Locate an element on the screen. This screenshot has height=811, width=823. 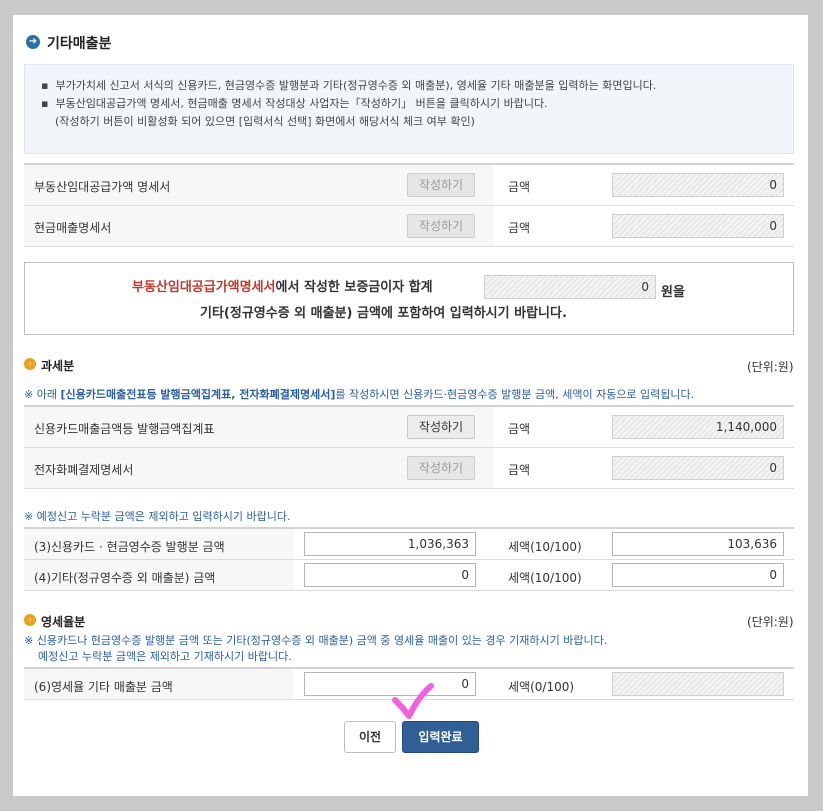
notice-line-2: 기타(정규영수증 외 매출분) 금액에 포함하여 입력하시기 바랍니다. is located at coordinates (383, 313).